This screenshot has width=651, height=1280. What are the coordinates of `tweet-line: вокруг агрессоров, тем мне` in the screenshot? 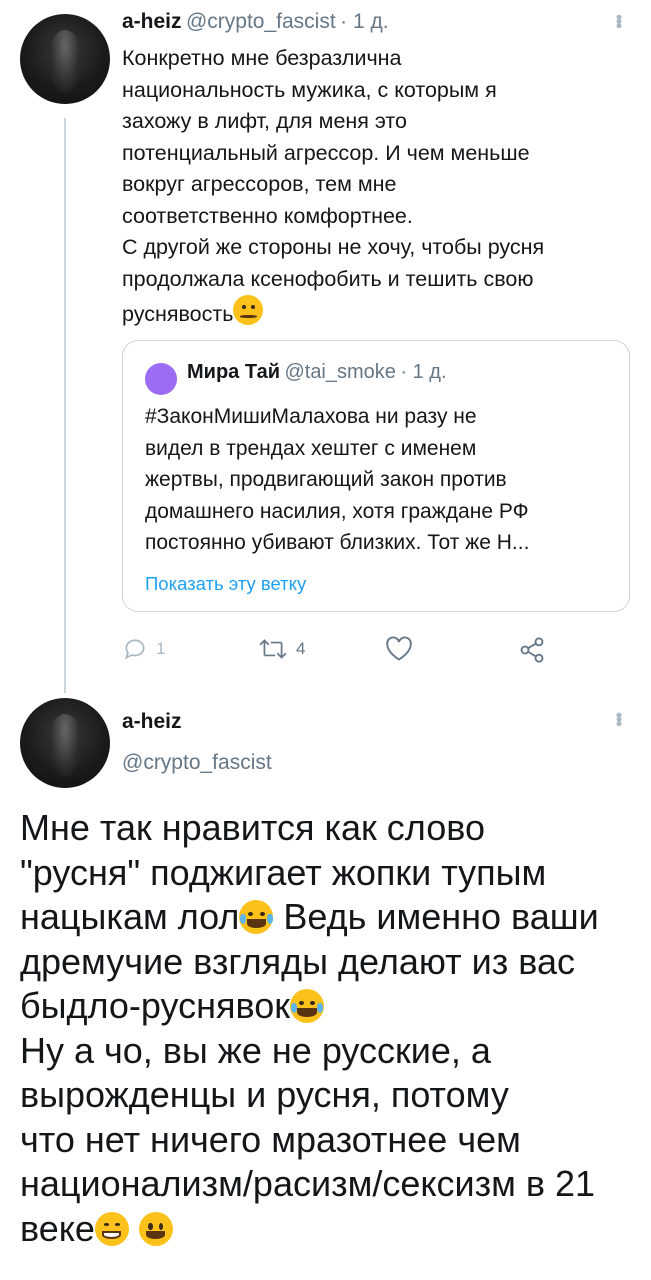 It's located at (259, 184).